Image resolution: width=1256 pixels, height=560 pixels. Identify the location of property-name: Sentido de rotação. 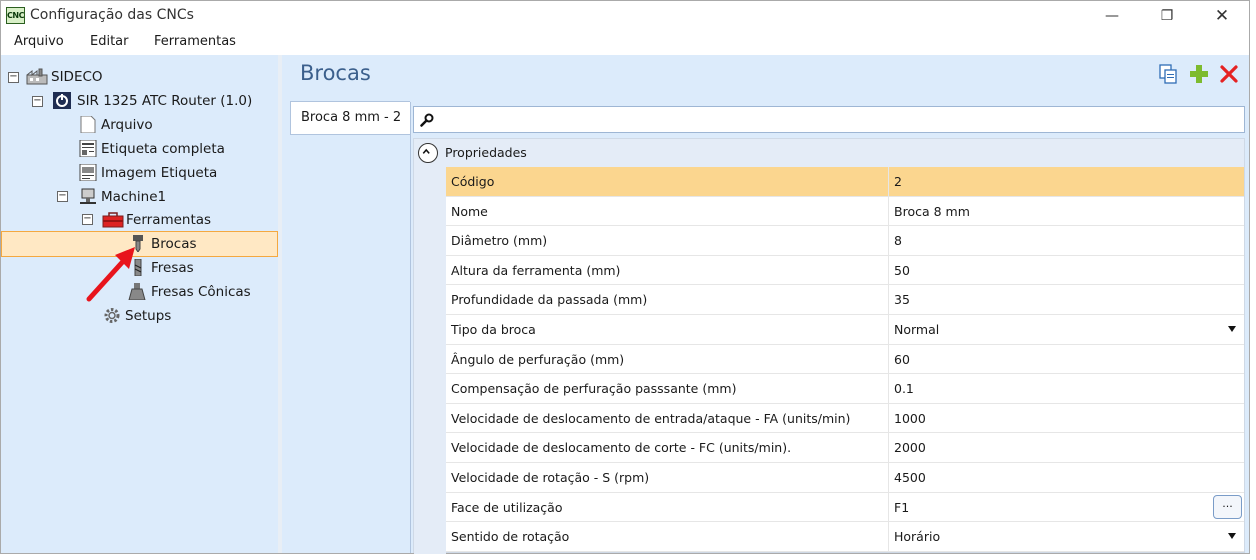
(510, 537).